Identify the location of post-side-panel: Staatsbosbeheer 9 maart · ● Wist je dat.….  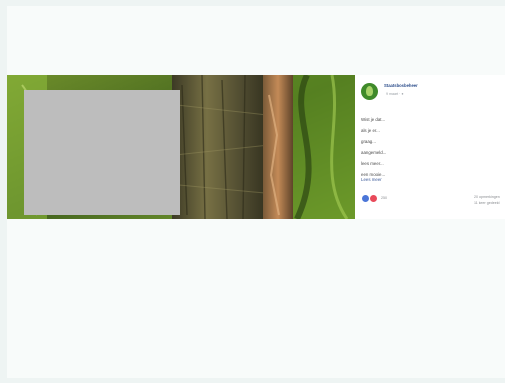
(430, 147).